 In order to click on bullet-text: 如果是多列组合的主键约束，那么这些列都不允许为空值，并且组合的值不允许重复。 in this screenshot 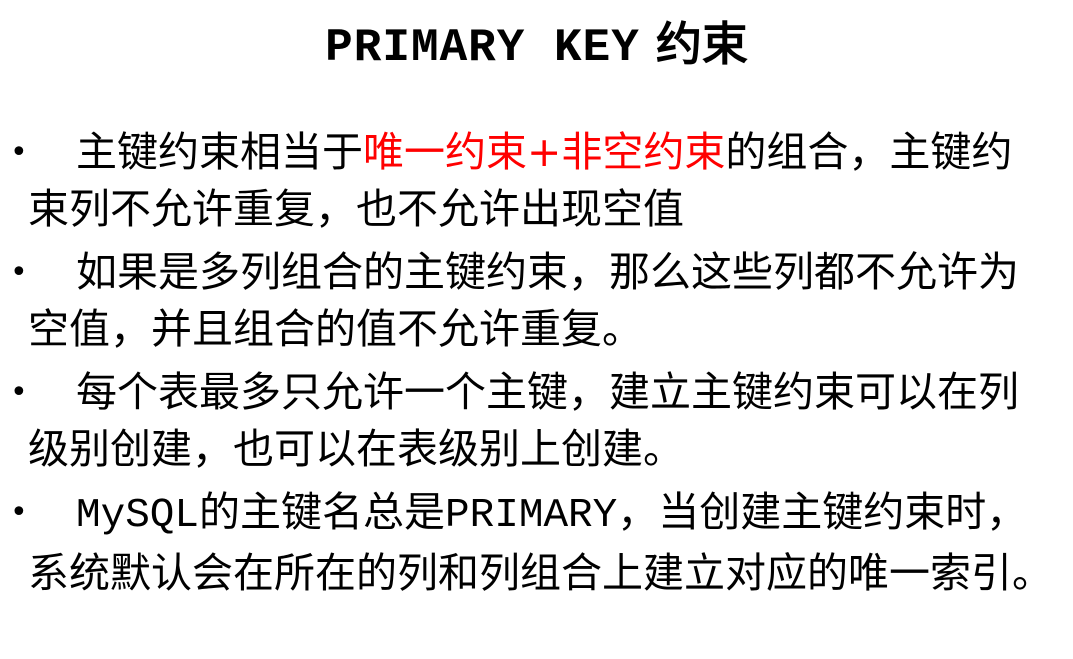, I will do `click(523, 300)`.